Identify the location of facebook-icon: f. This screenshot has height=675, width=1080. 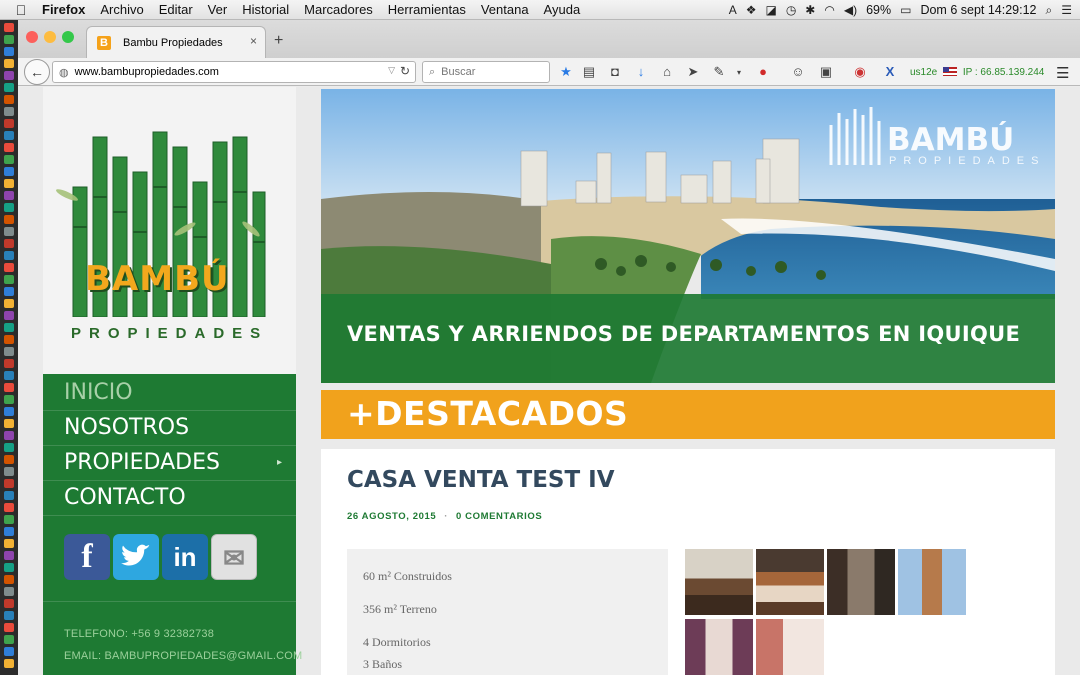
(87, 557).